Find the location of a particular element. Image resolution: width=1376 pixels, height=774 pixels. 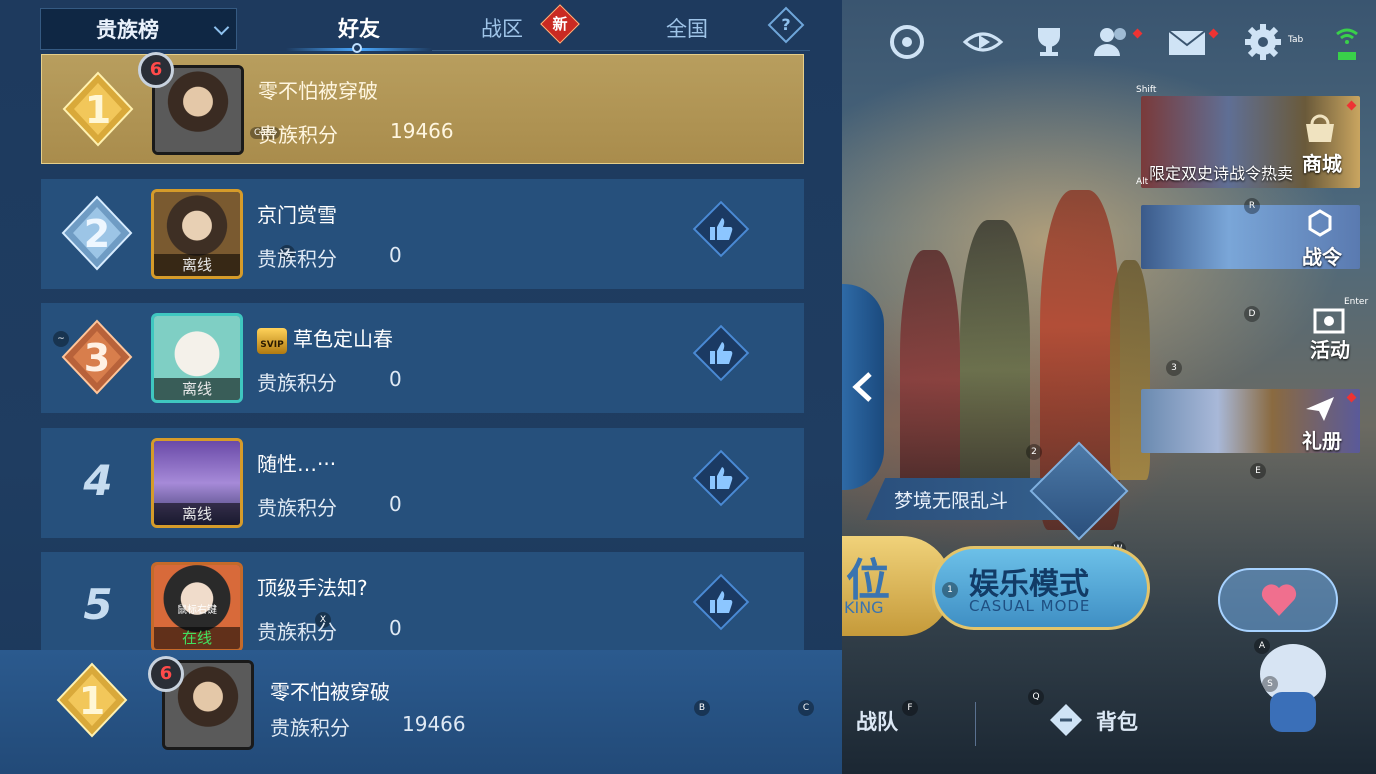

gear-icon is located at coordinates (1263, 42).